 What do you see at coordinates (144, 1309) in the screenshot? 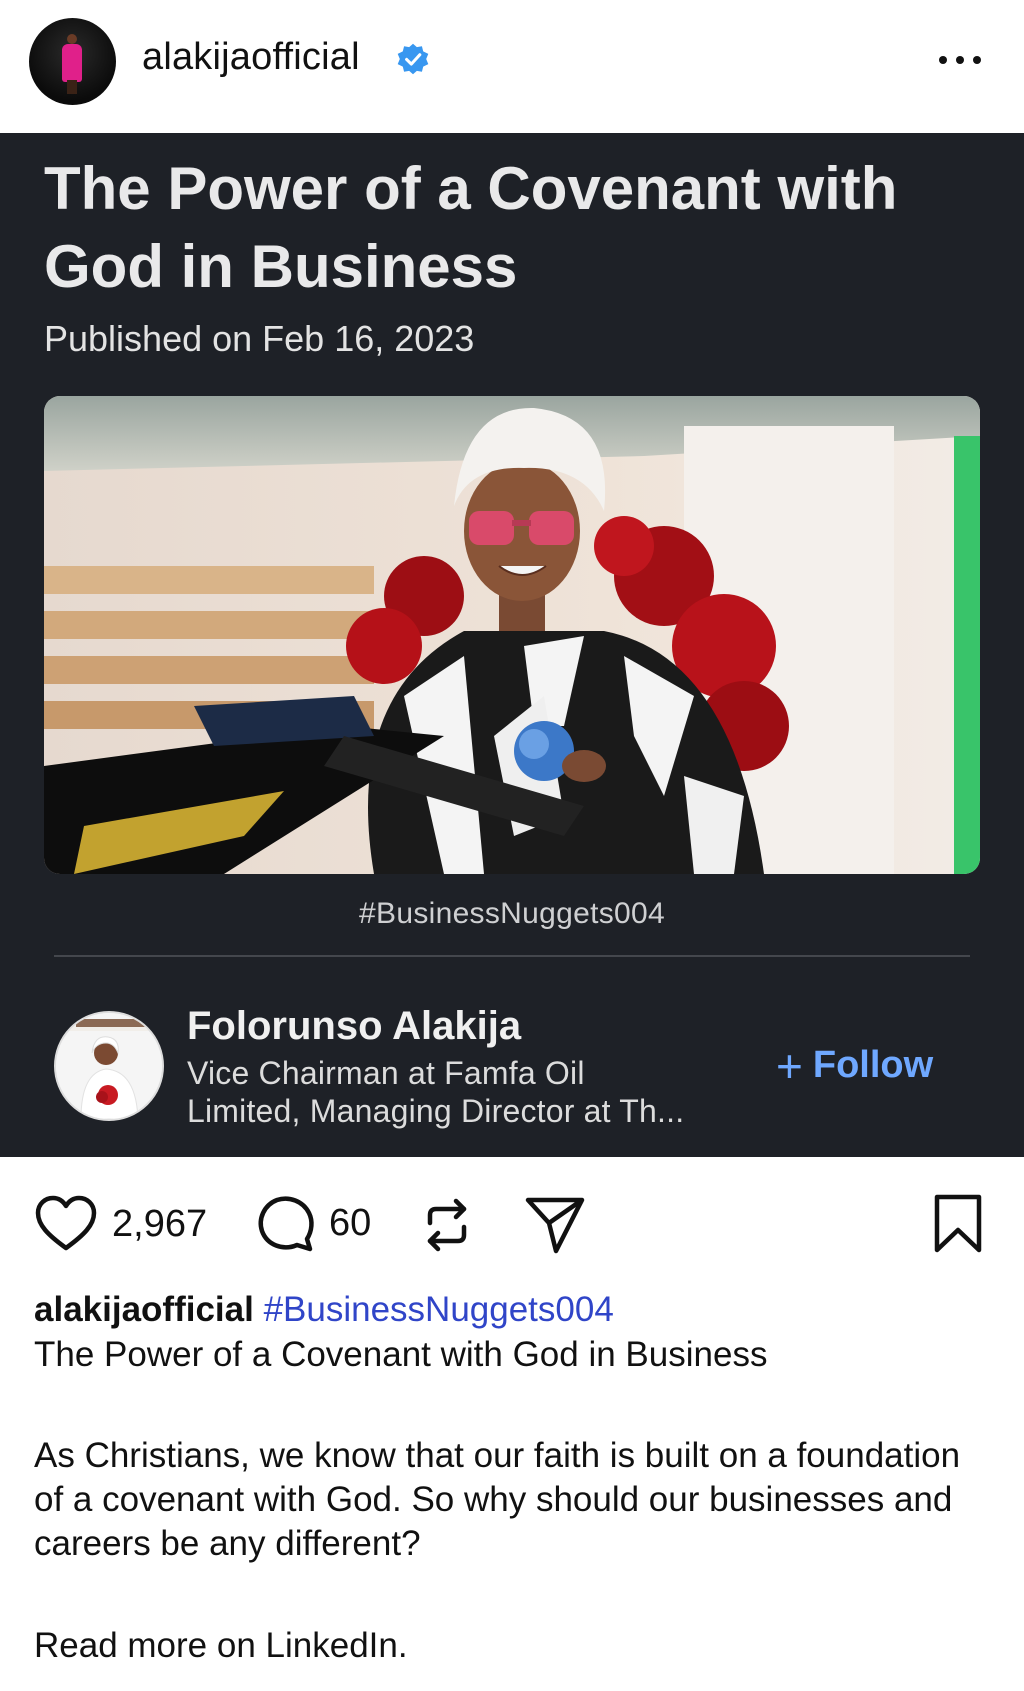
I see `caption-username: alakijaofficial` at bounding box center [144, 1309].